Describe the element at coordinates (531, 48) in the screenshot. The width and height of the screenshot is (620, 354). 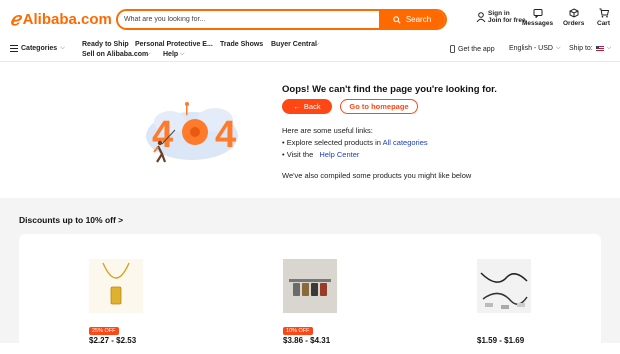
I see `language-label: English - USD` at that location.